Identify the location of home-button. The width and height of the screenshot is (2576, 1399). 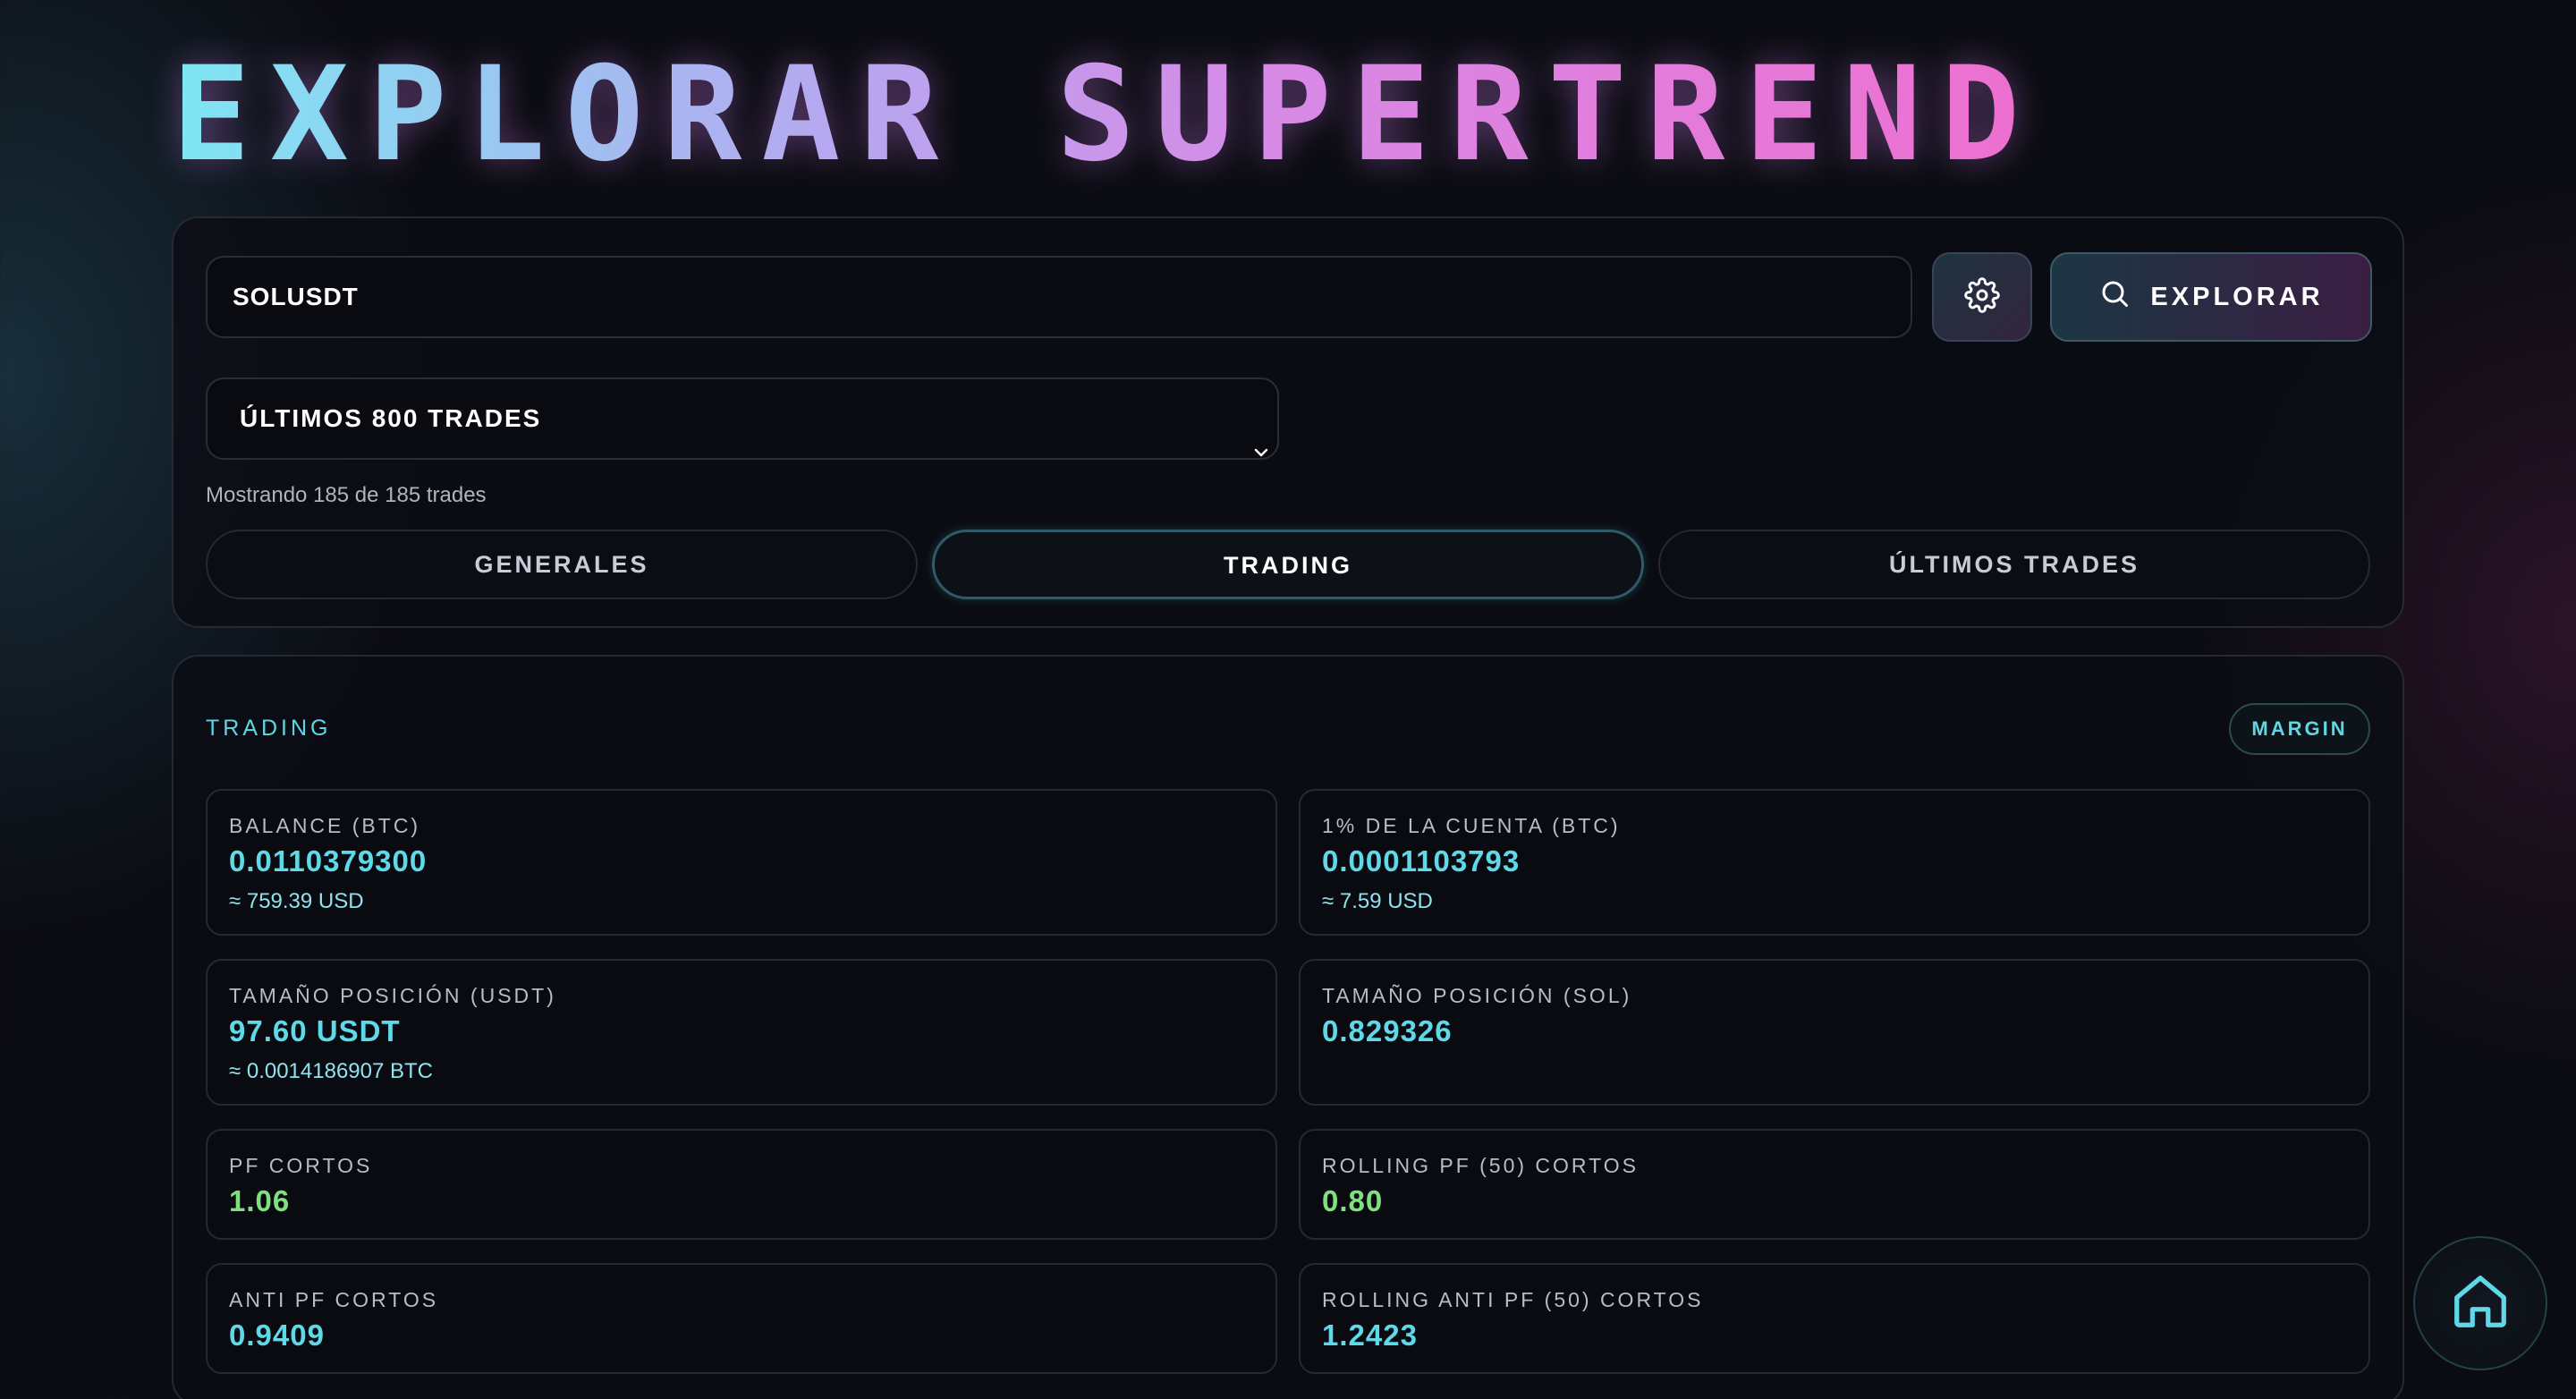
(2480, 1303).